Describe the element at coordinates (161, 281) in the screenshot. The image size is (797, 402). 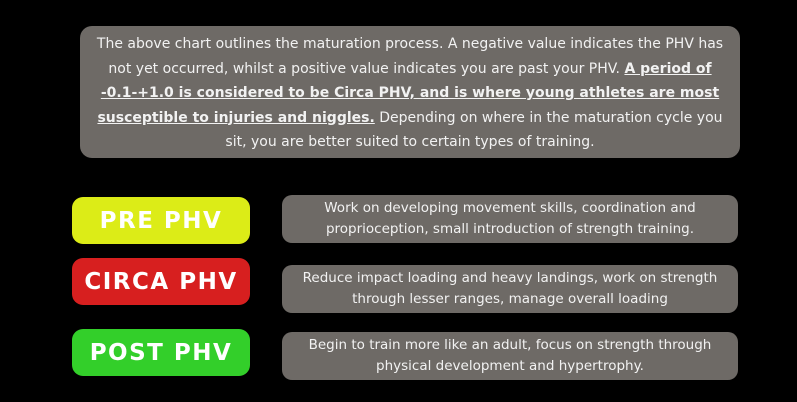
I see `circa-phv-badge: CIRCA PHV` at that location.